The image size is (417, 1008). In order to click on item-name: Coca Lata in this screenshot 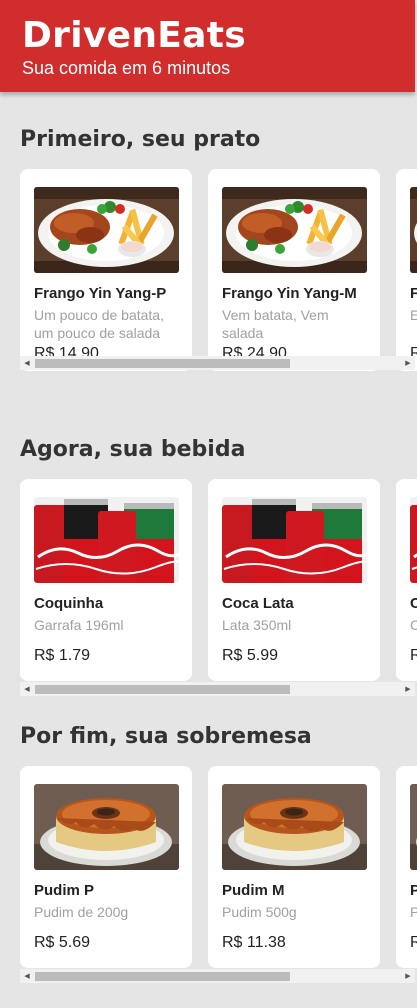, I will do `click(258, 603)`.